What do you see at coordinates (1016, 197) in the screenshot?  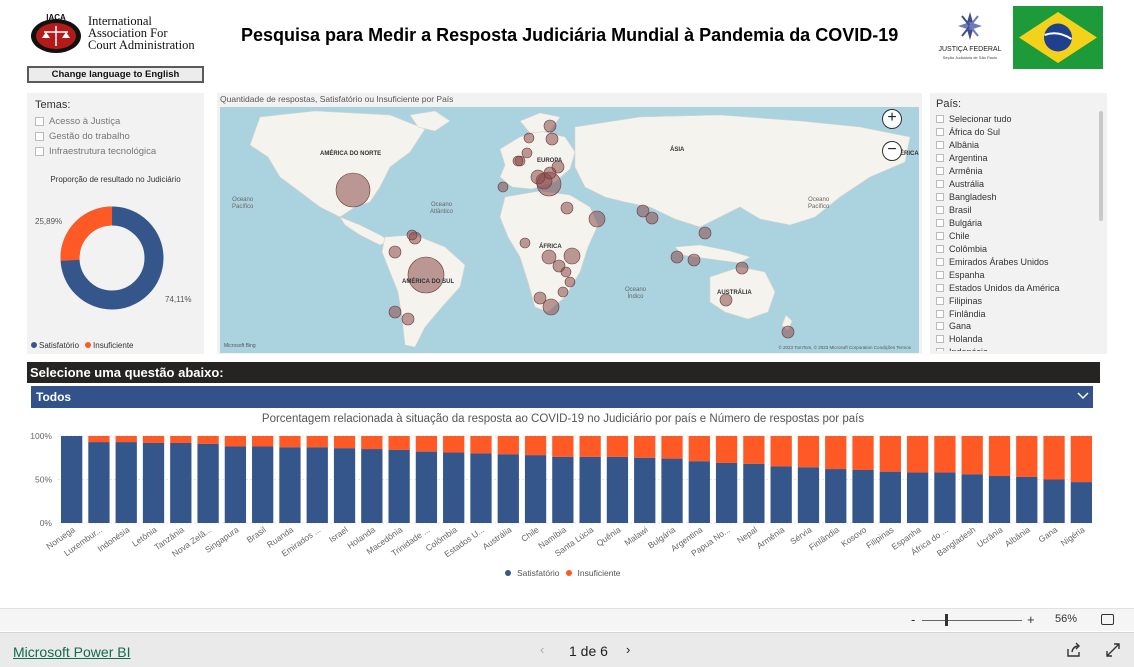 I see `pais-item: Bangladesh` at bounding box center [1016, 197].